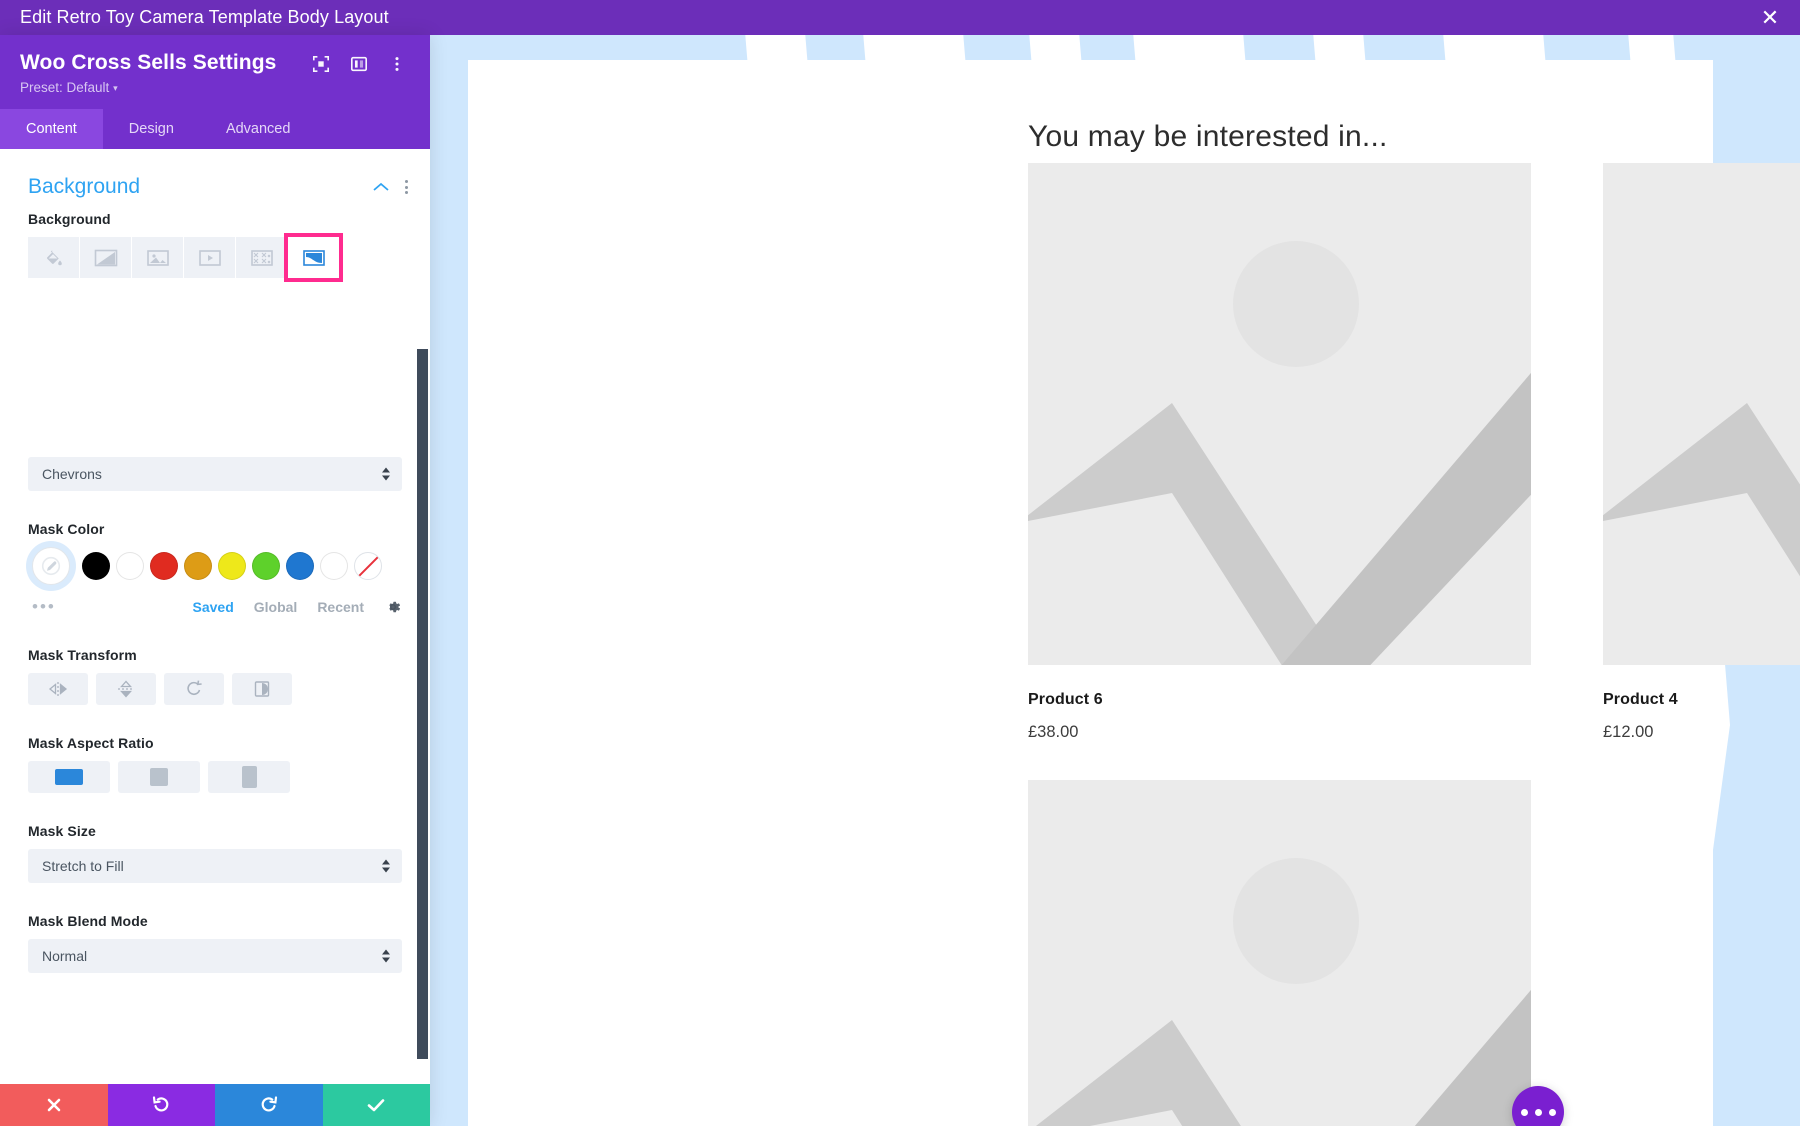 This screenshot has height=1126, width=1800. I want to click on mask-size-select: Stretch to Fill, so click(215, 866).